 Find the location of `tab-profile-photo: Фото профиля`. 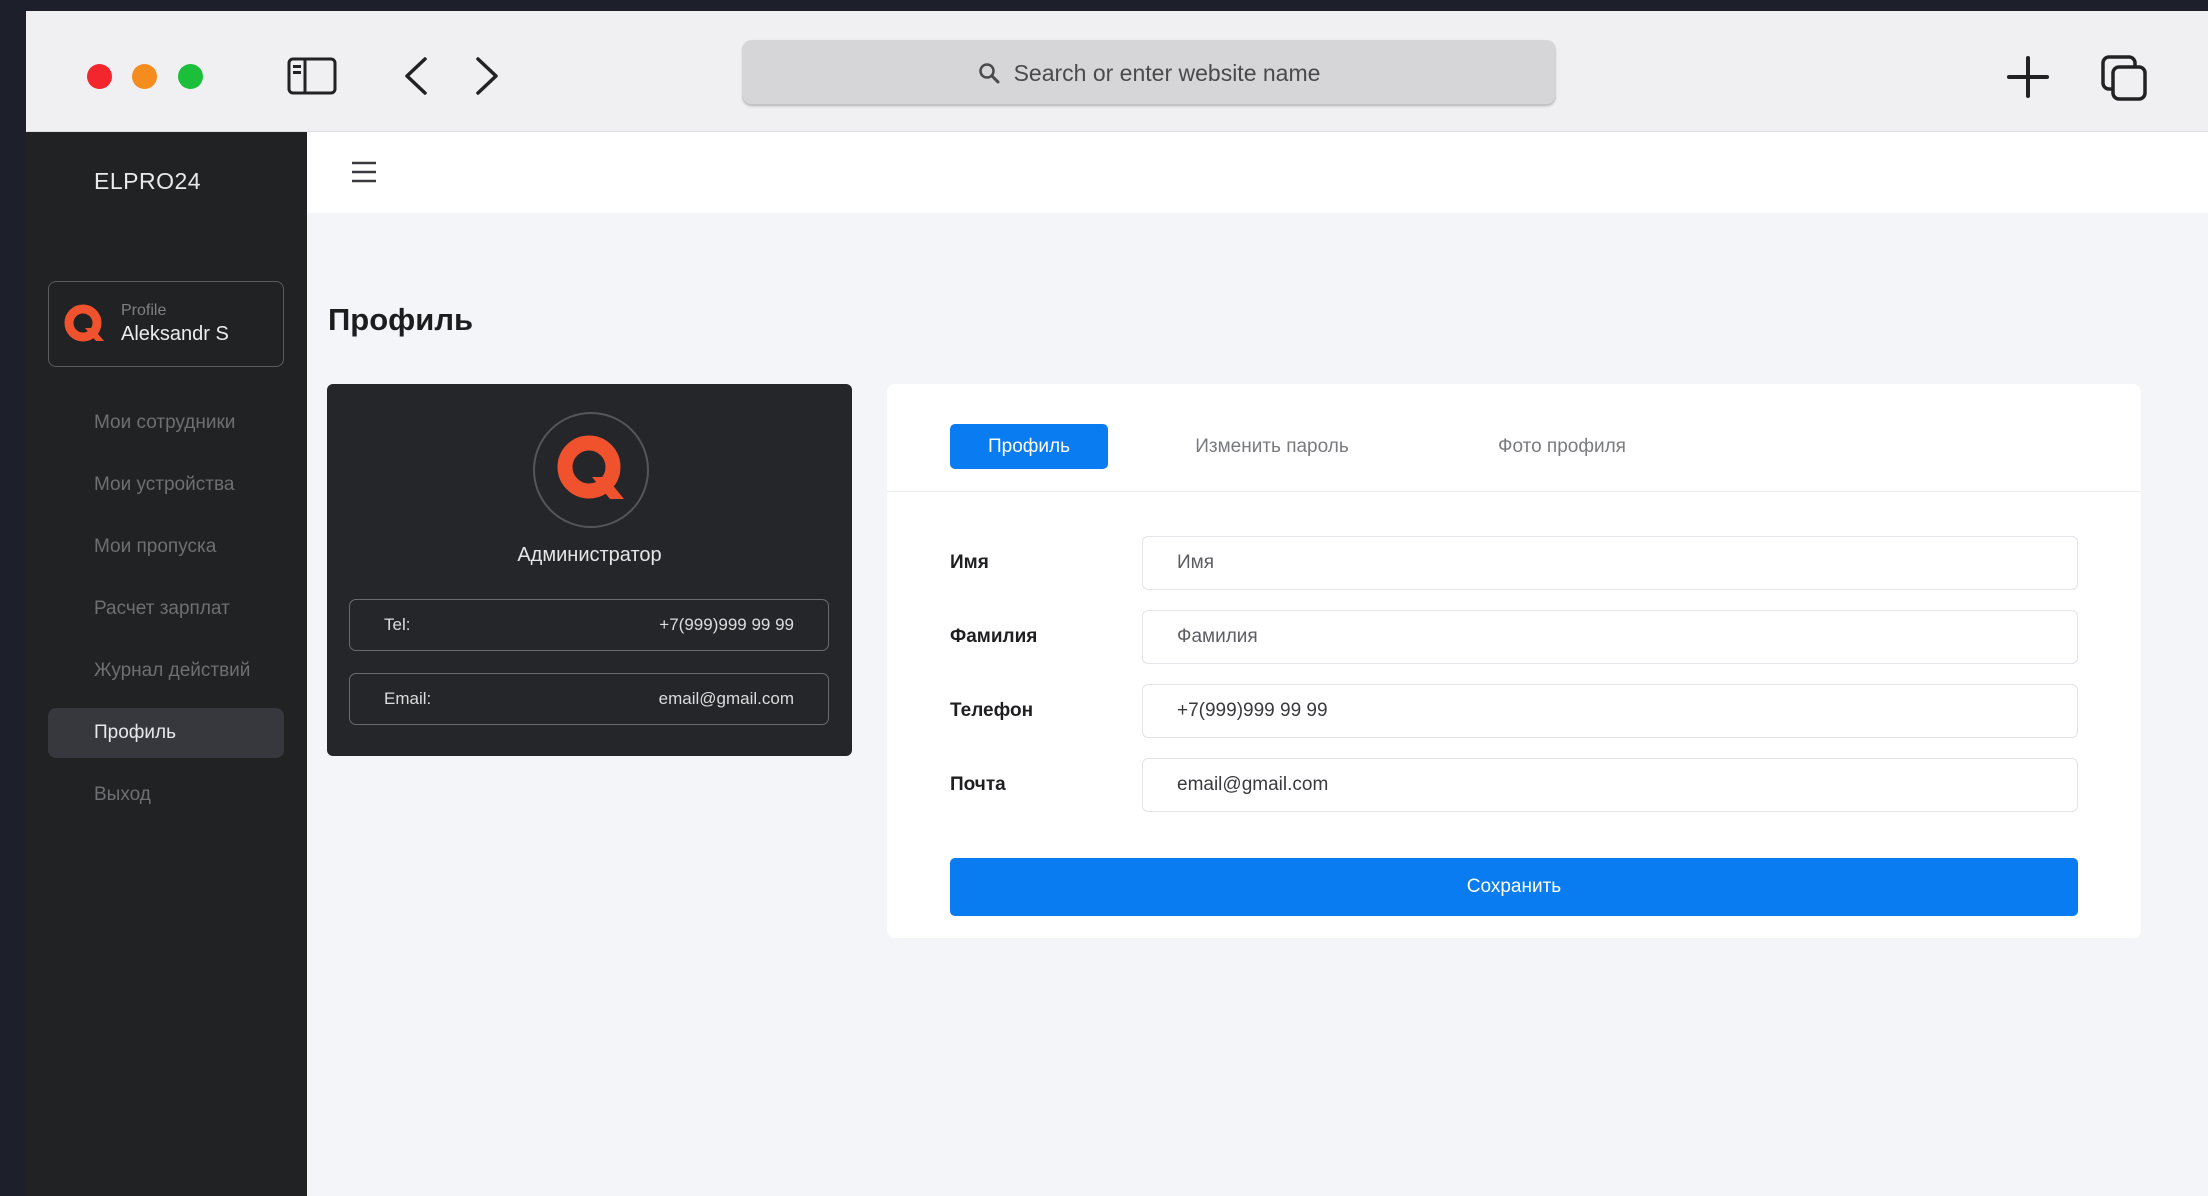

tab-profile-photo: Фото профиля is located at coordinates (1562, 446).